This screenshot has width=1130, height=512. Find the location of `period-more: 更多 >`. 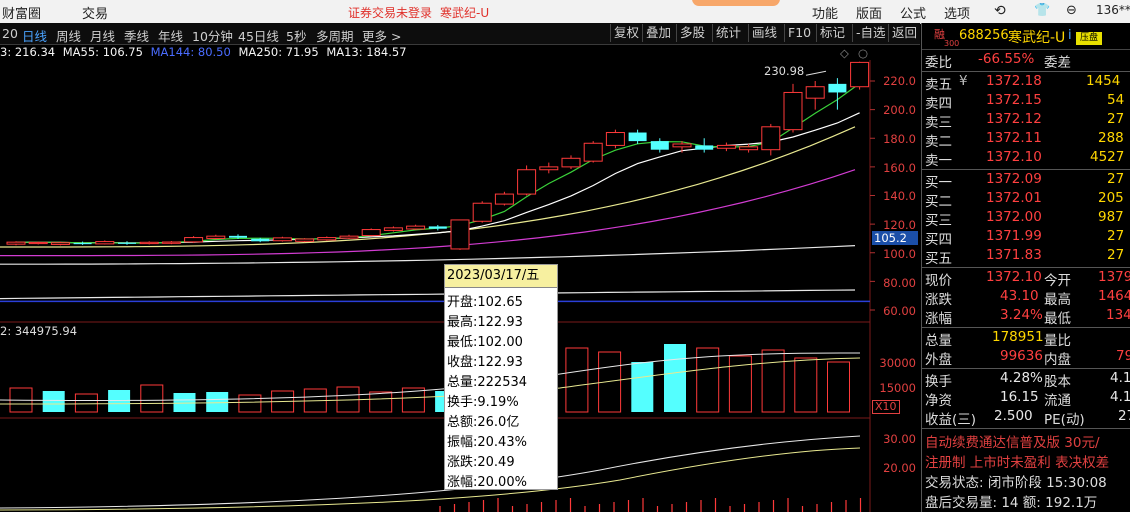

period-more: 更多 > is located at coordinates (381, 35).